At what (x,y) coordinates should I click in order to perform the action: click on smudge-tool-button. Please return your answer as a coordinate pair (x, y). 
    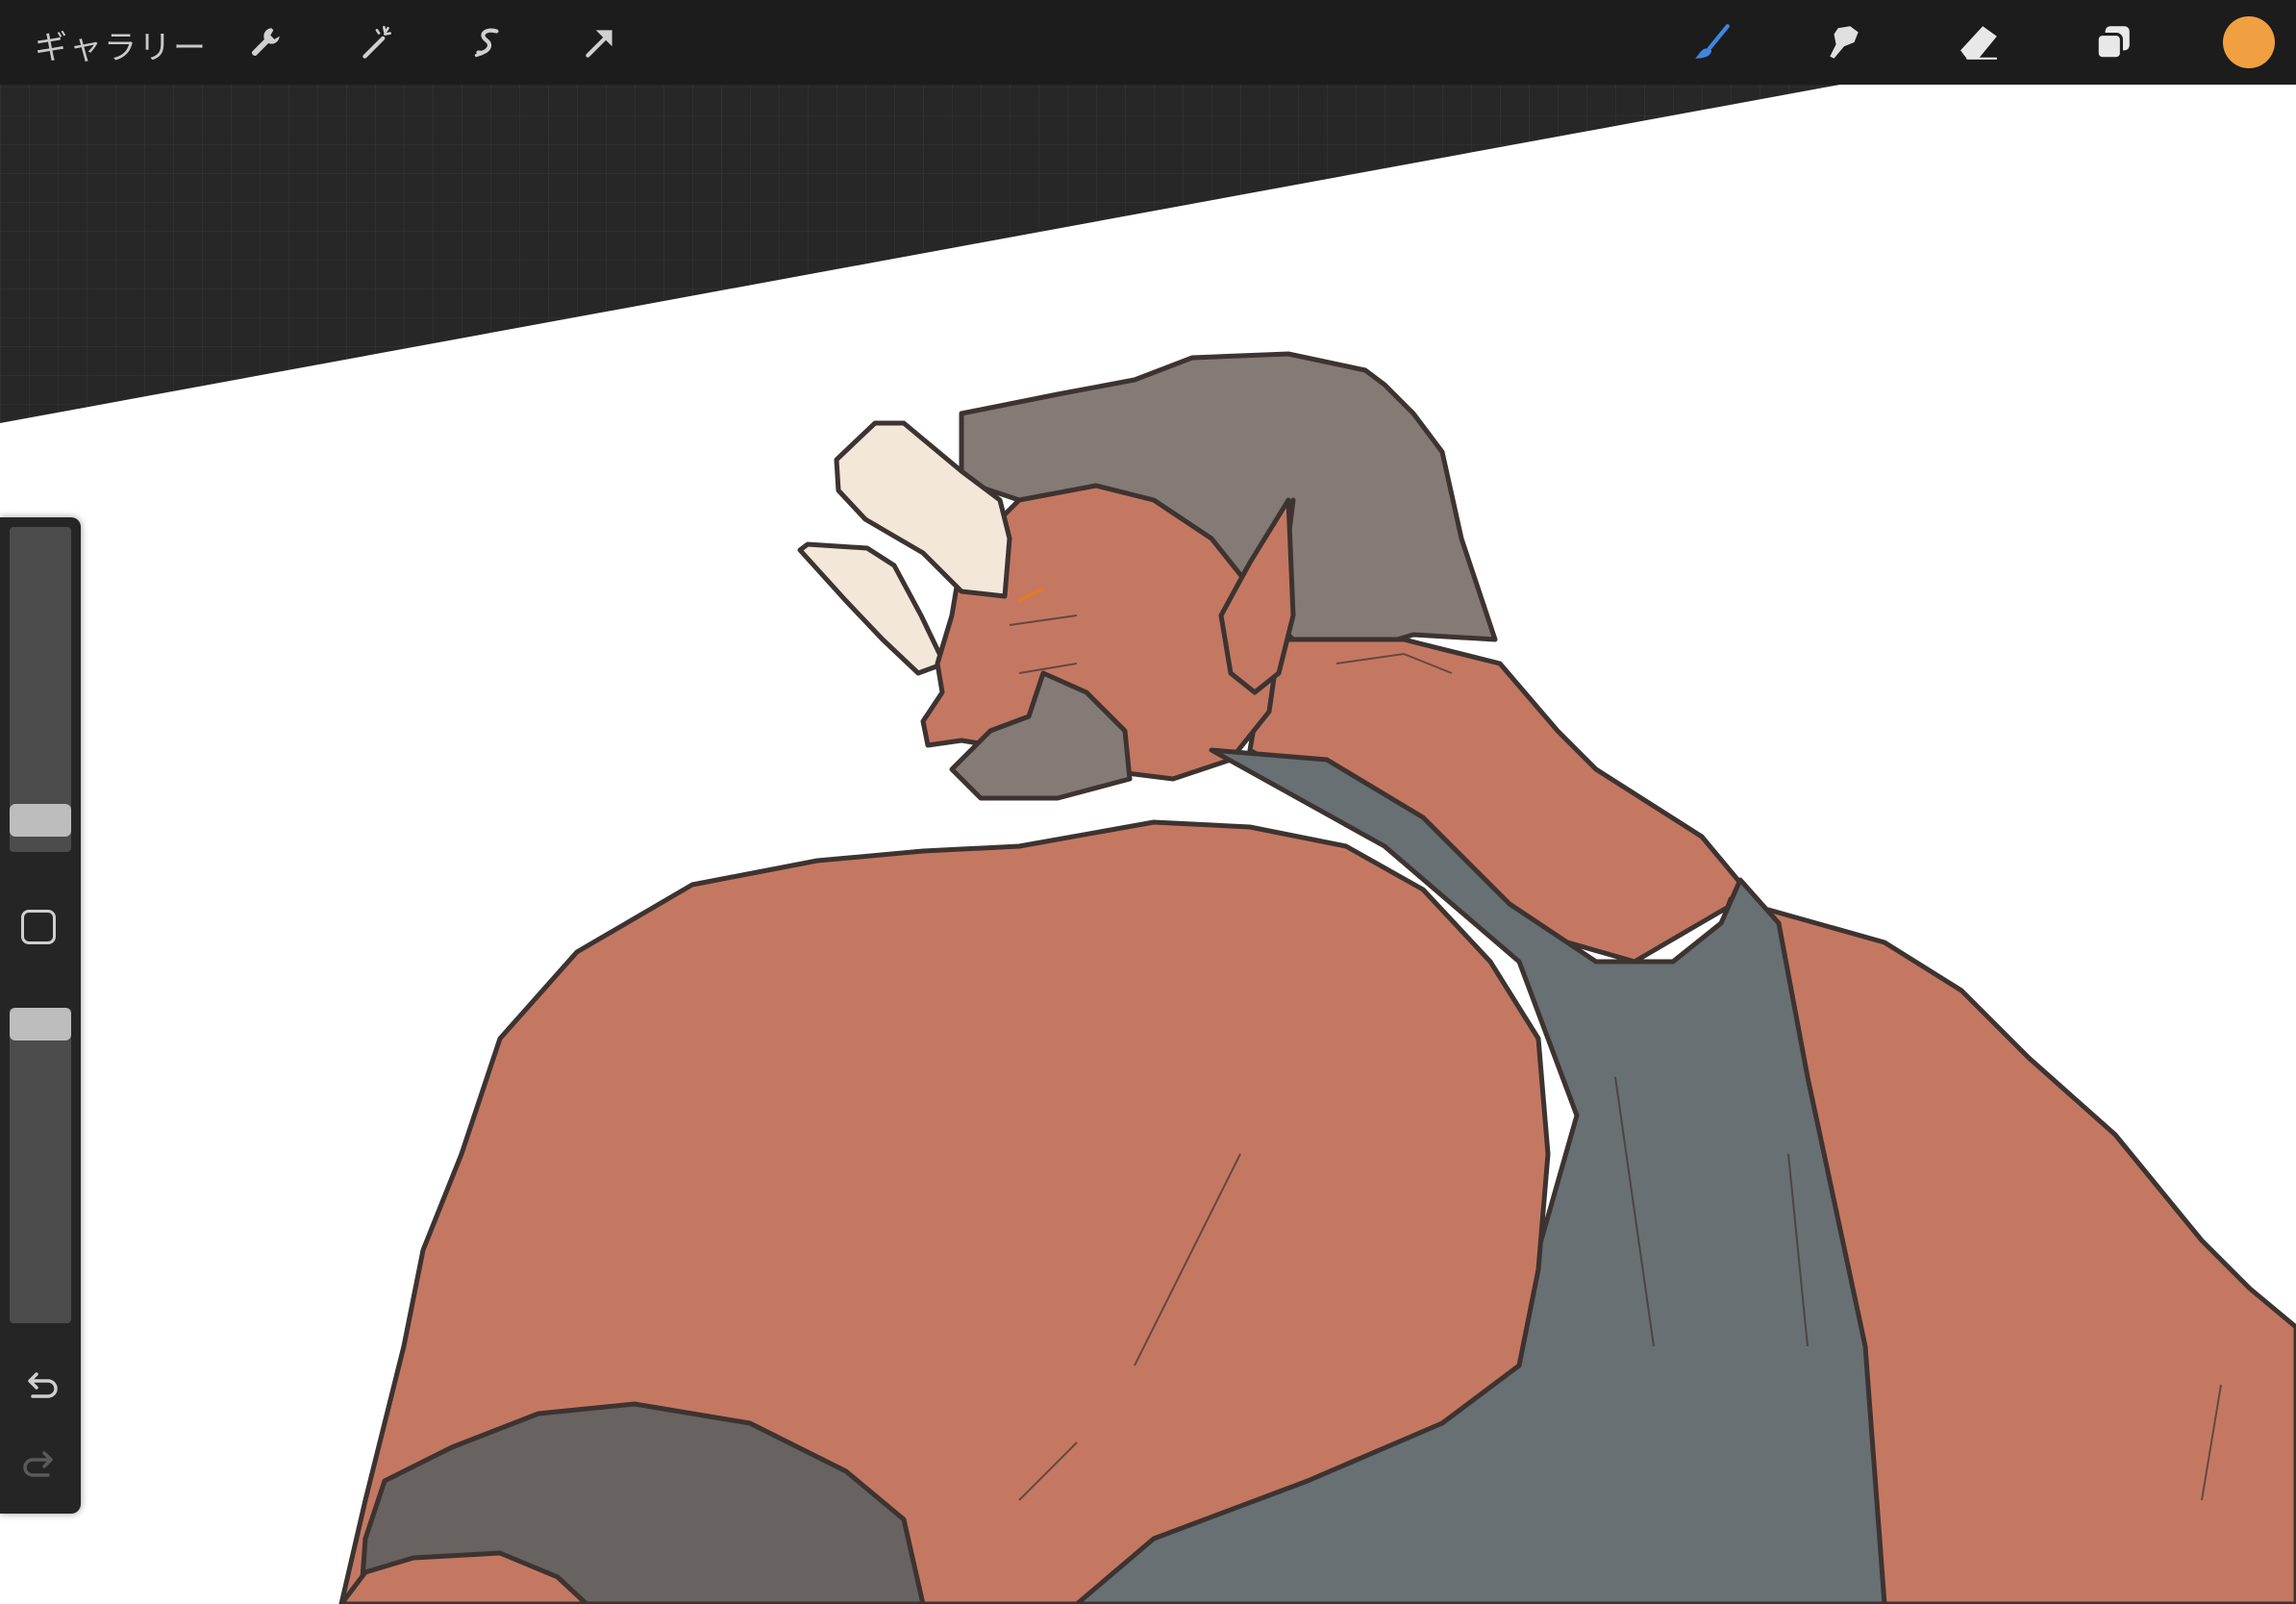
    Looking at the image, I should click on (1844, 42).